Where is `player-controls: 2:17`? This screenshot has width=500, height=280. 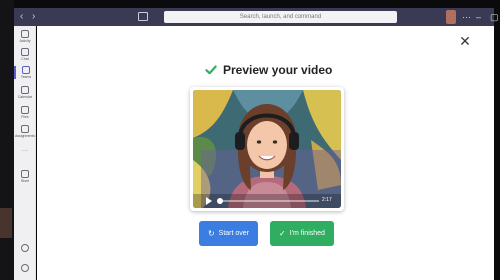
player-controls: 2:17 is located at coordinates (267, 201).